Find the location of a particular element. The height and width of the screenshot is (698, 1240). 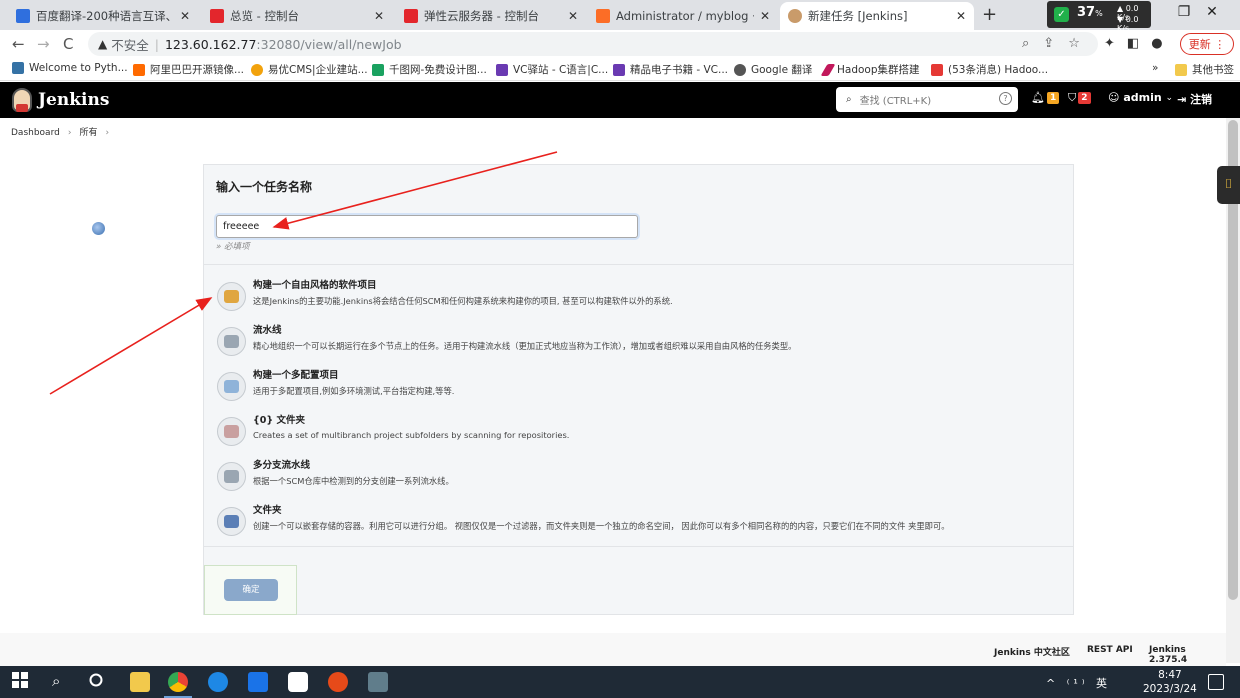

new-tab-button: + is located at coordinates (989, 14).